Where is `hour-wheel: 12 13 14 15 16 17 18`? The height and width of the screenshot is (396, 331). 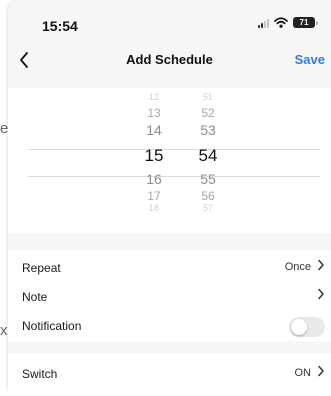 hour-wheel: 12 13 14 15 16 17 18 is located at coordinates (154, 160).